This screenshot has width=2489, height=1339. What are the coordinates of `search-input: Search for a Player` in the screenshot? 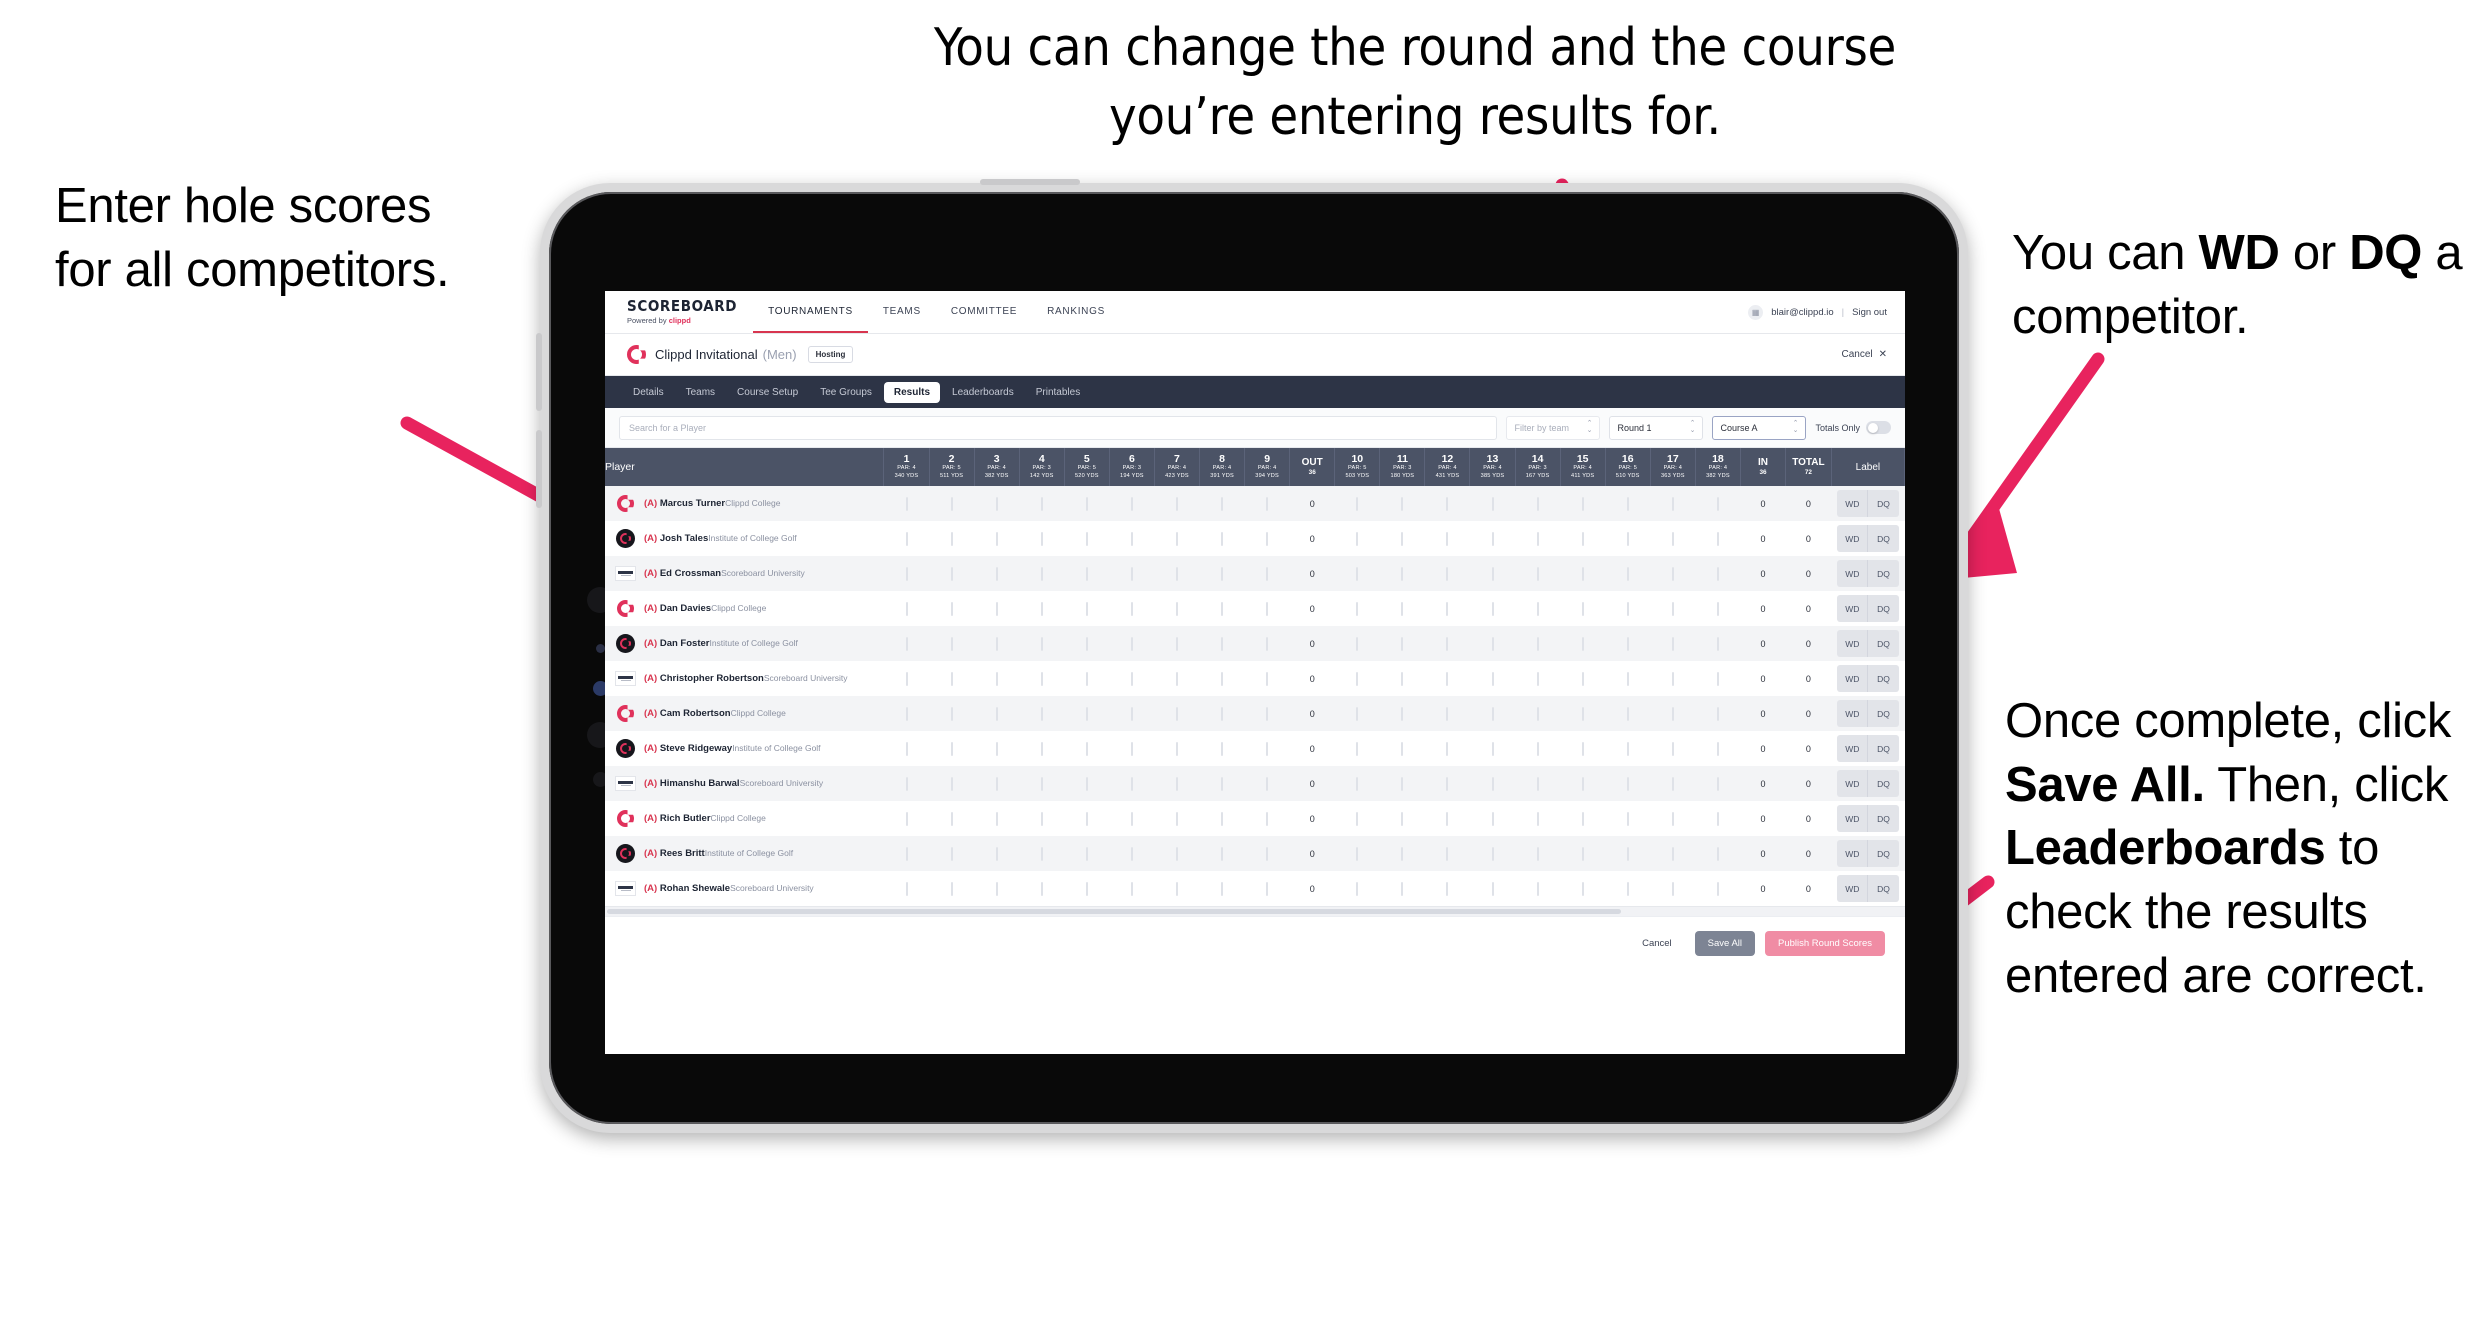 It's located at (1058, 427).